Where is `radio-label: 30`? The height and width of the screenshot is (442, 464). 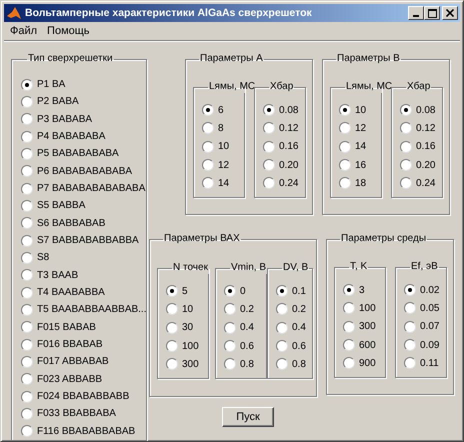
radio-label: 30 is located at coordinates (188, 328).